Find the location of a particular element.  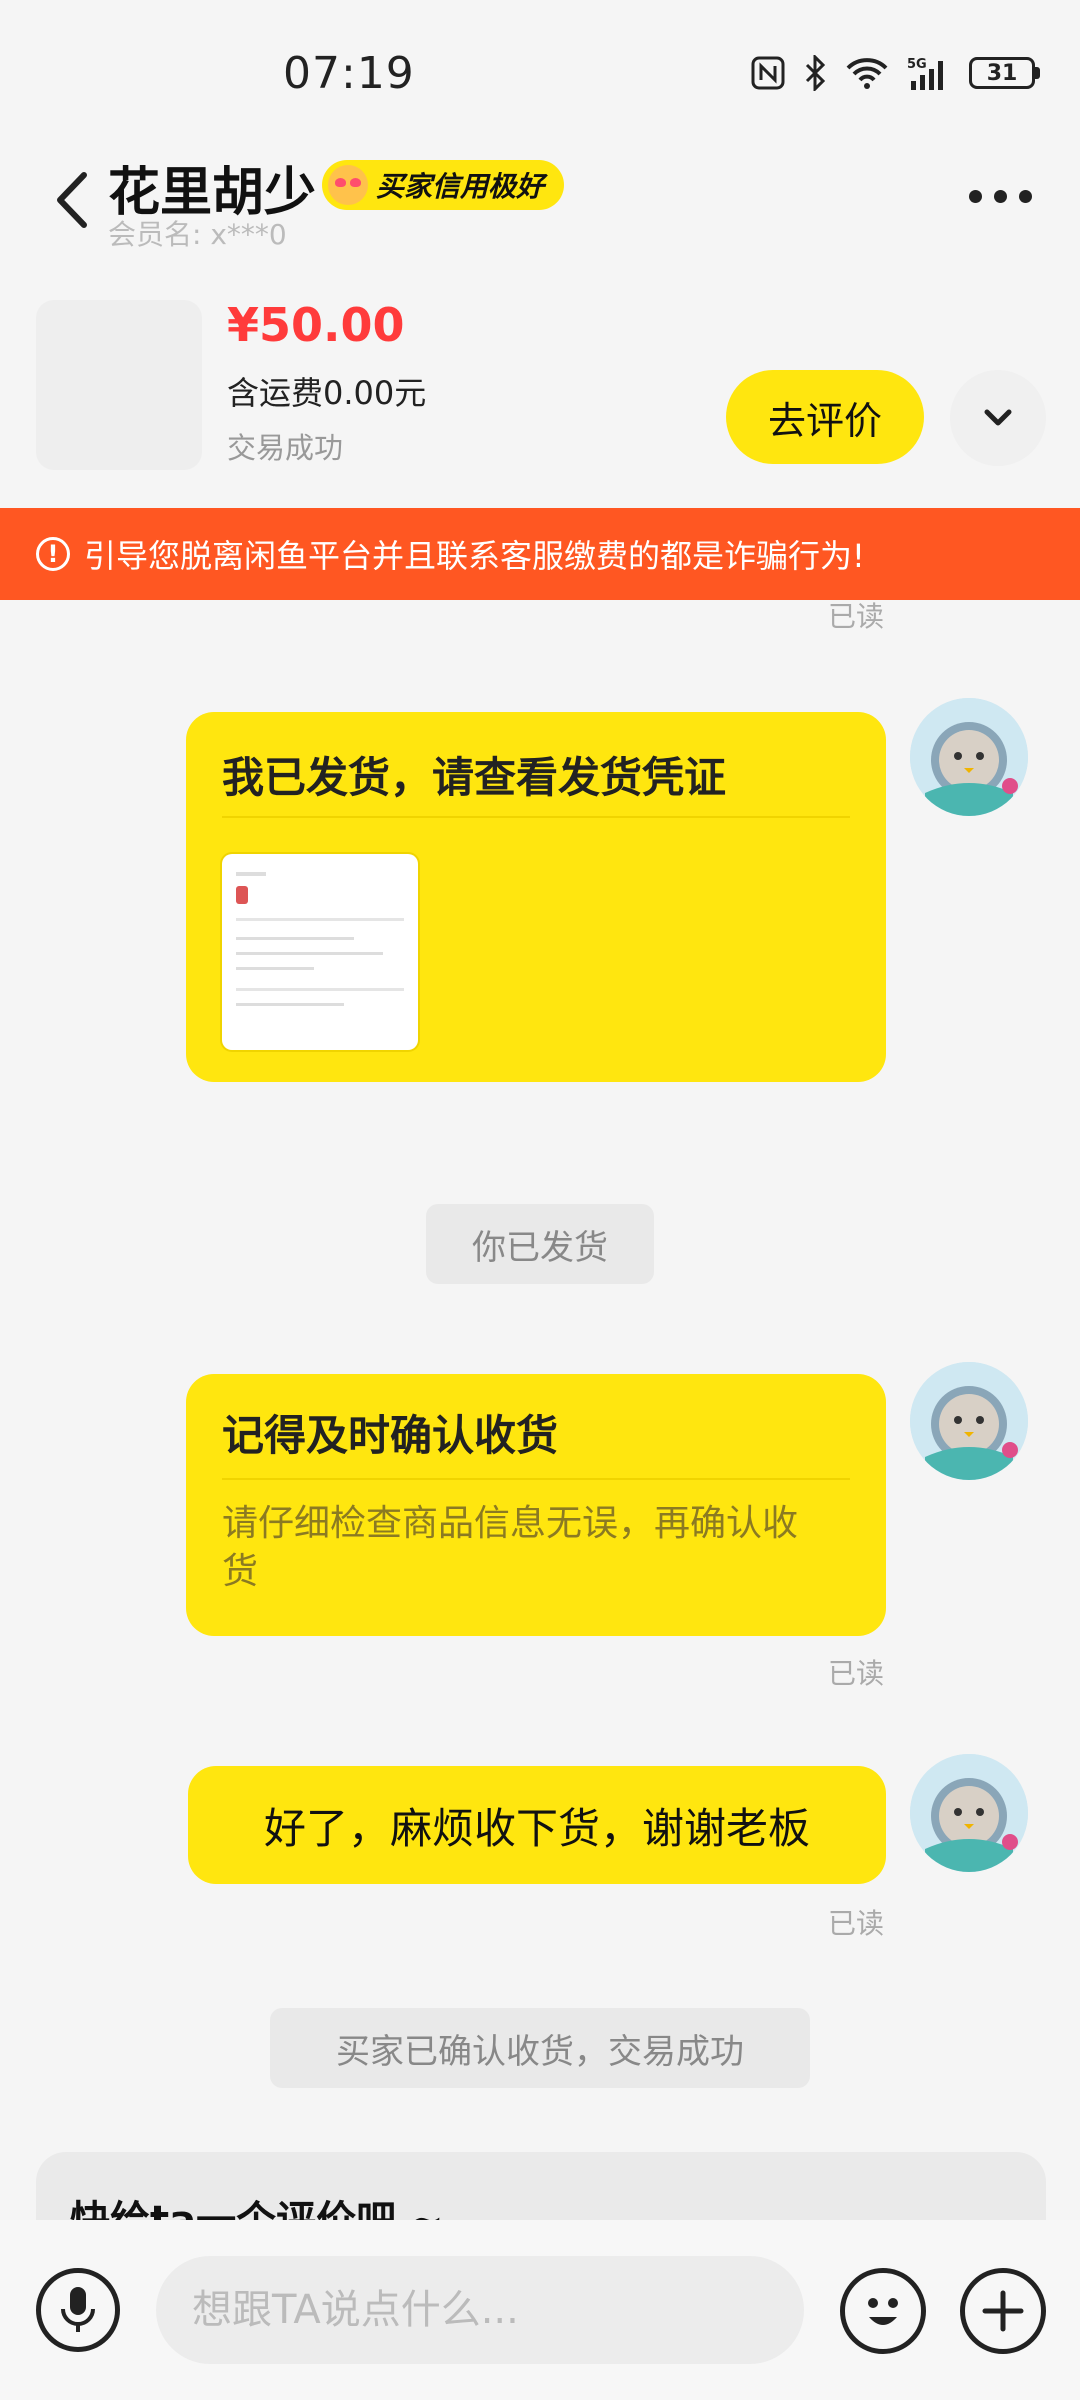

text-message-bubble: 好了，麻烦收下货，谢谢老板 is located at coordinates (537, 1825).